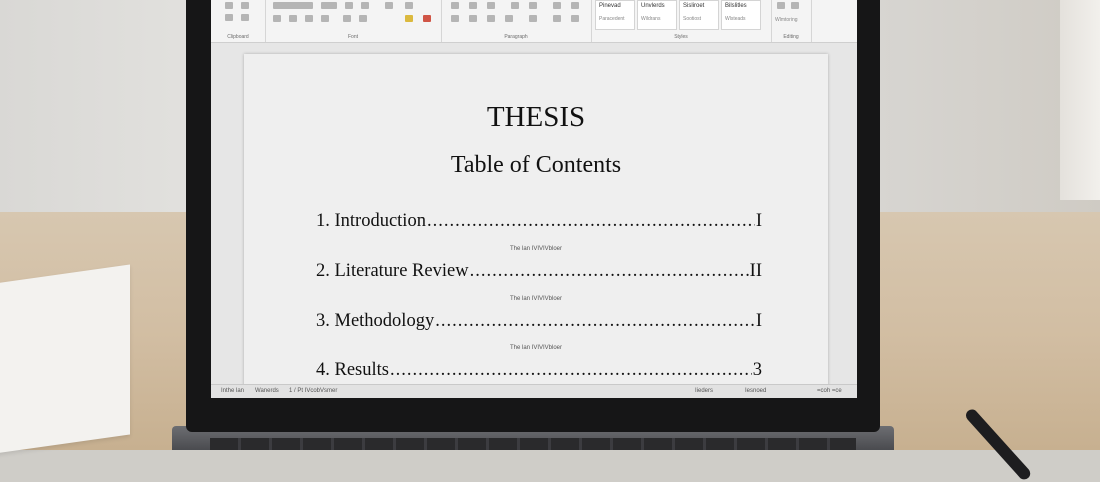  Describe the element at coordinates (365, 5) in the screenshot. I see `shrink-font-icon` at that location.